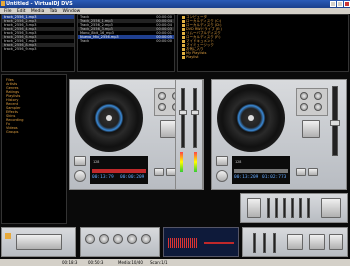  What do you see at coordinates (164, 41) in the screenshot?
I see `track-time: 00:00:00` at bounding box center [164, 41].